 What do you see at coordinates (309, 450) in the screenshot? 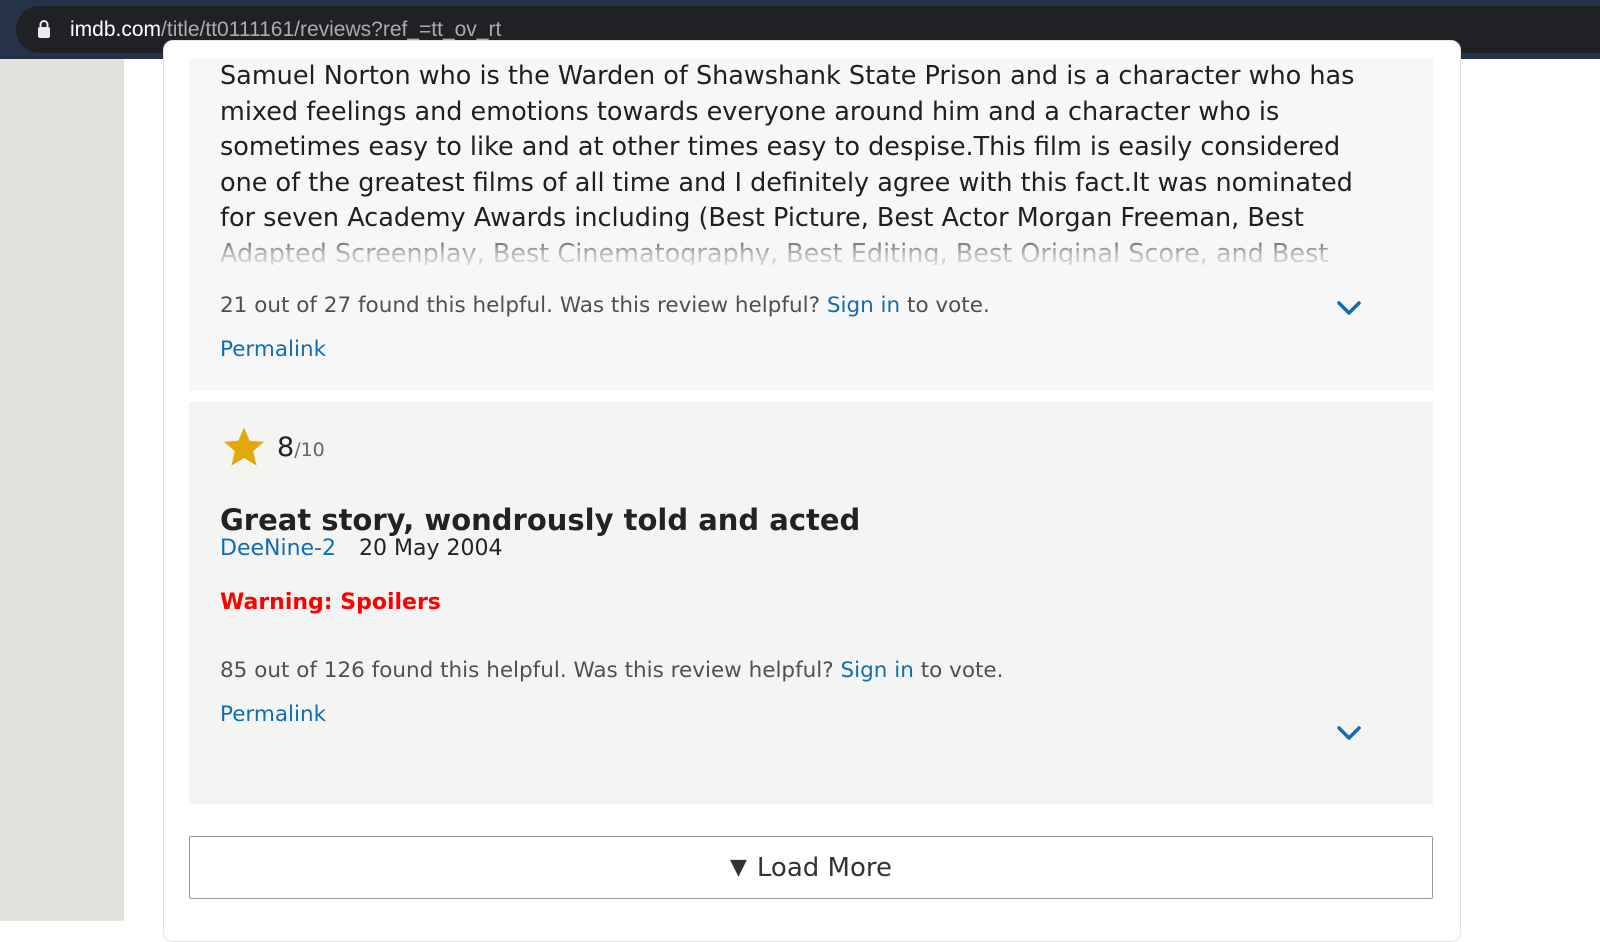
I see `rating-scale: /10` at bounding box center [309, 450].